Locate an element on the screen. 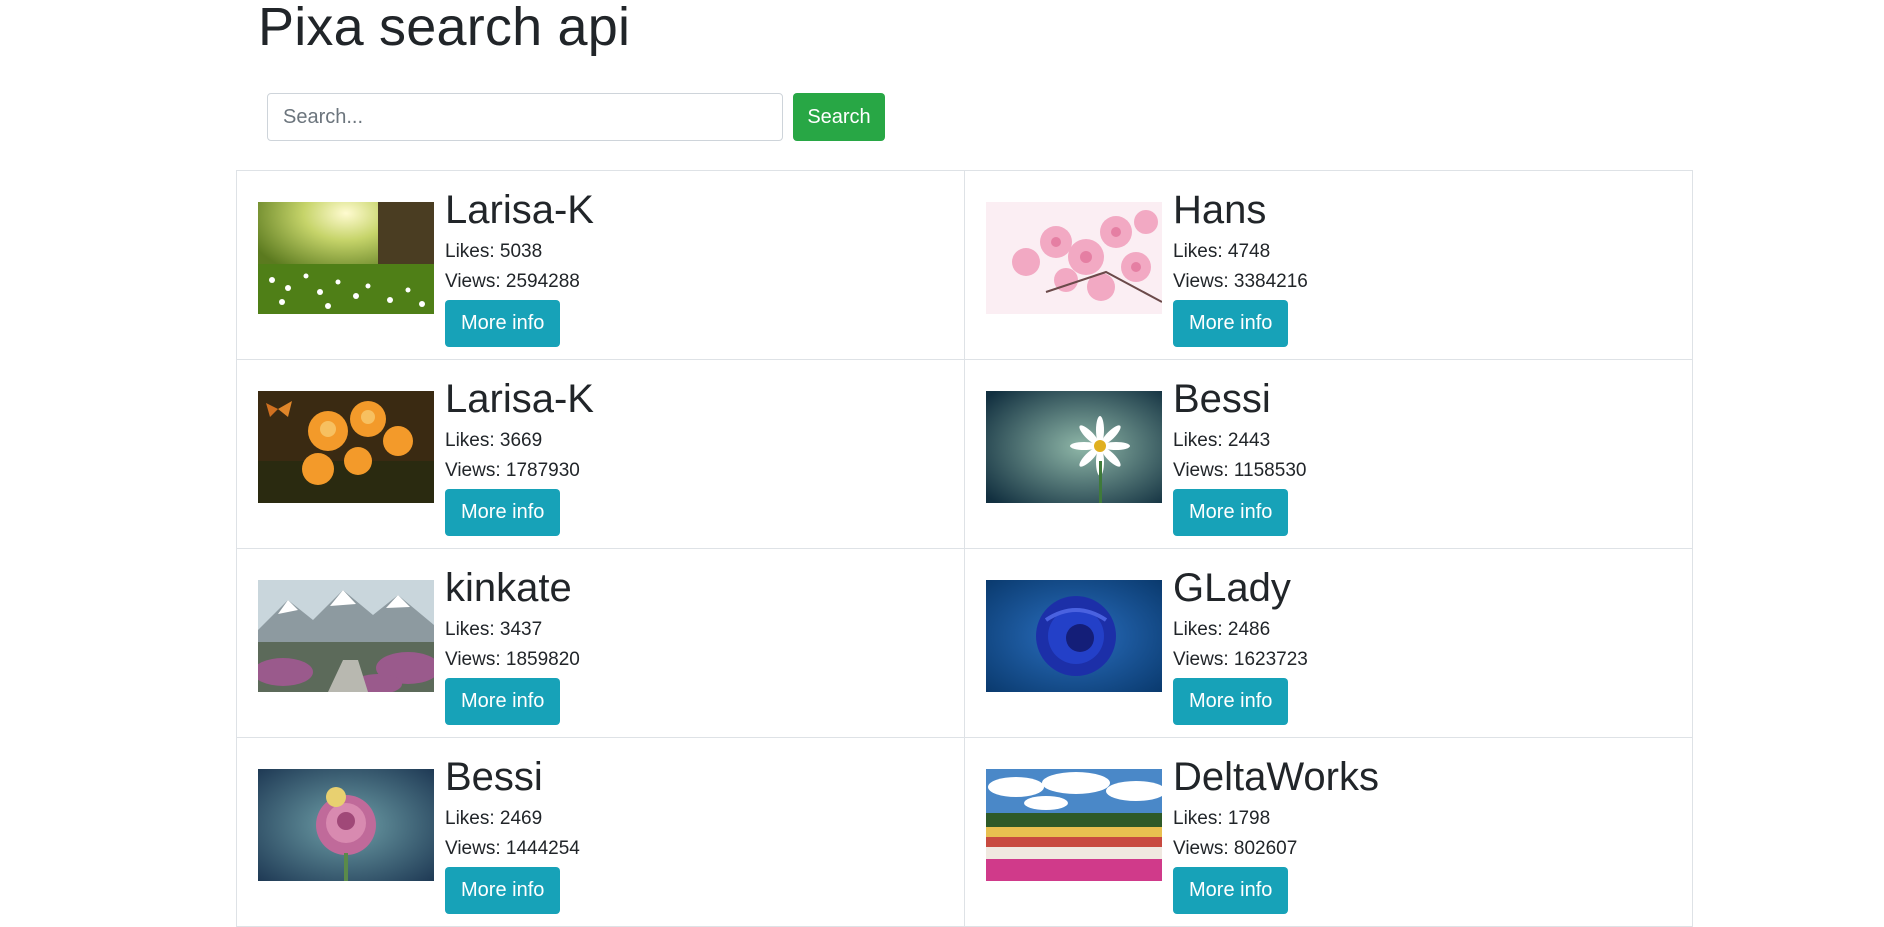  result-likes: Likes: 3669 is located at coordinates (494, 440).